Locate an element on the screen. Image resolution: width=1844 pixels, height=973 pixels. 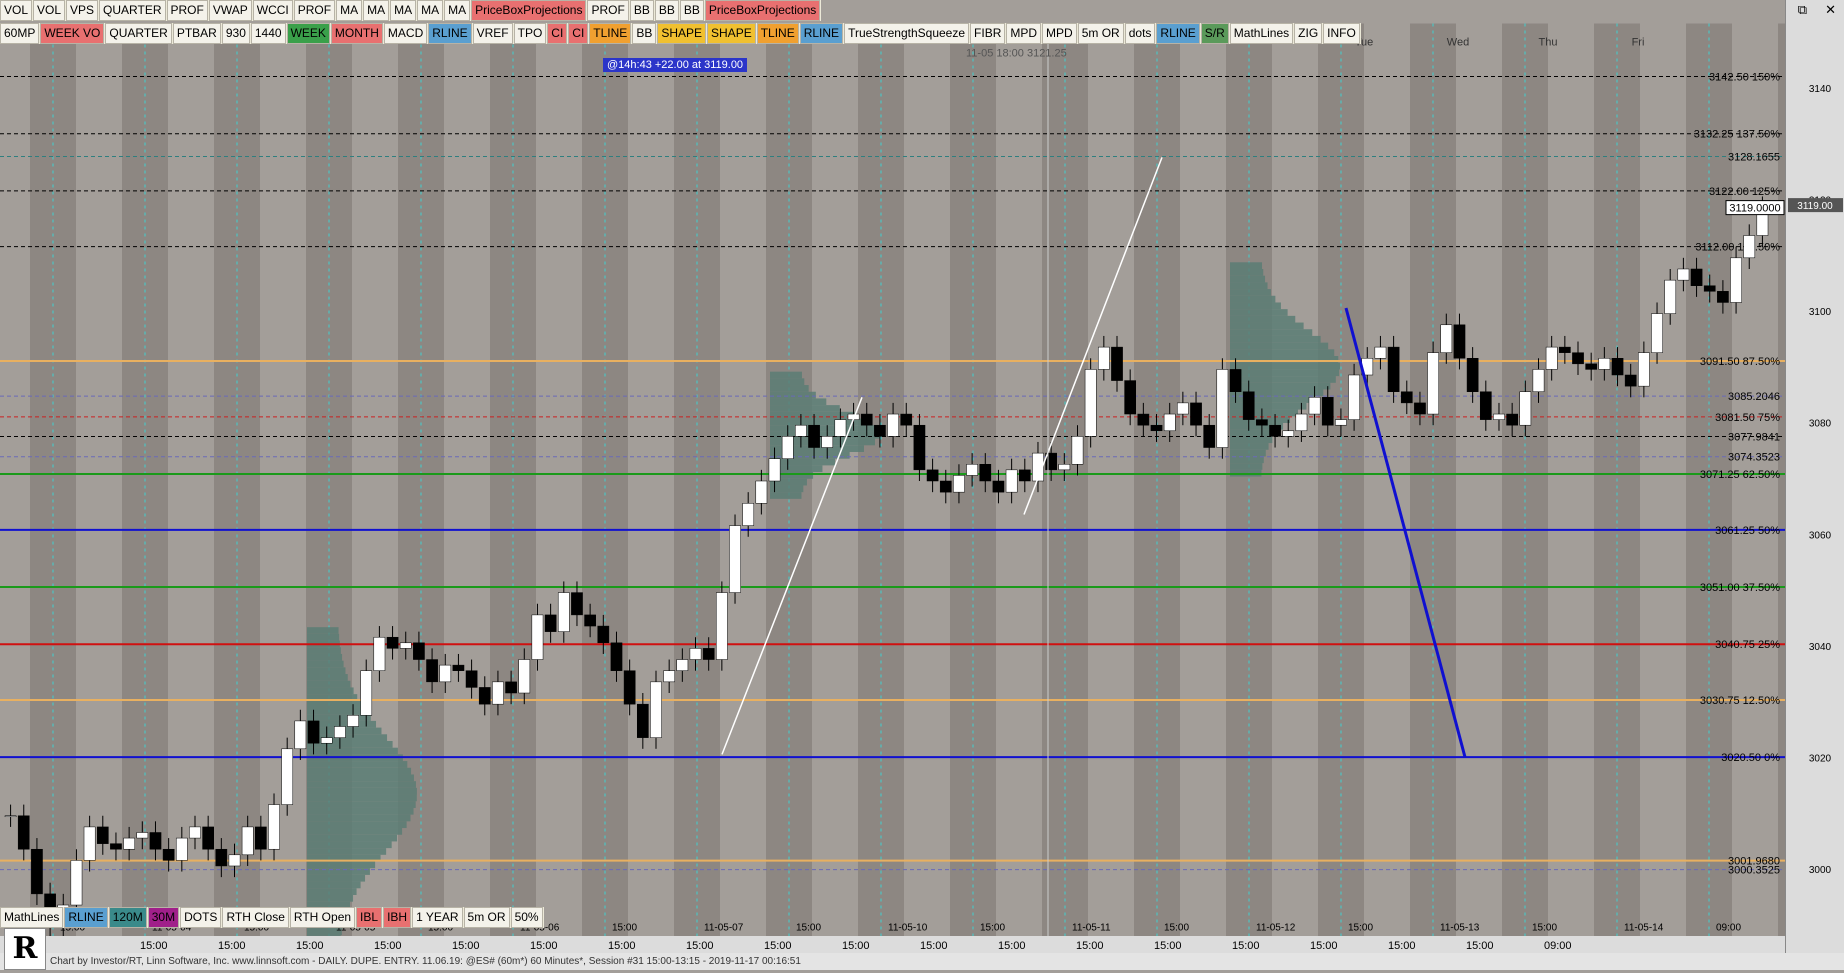
live-price-banner: @14h:43 +22.00 at 3119.00 is located at coordinates (675, 65).